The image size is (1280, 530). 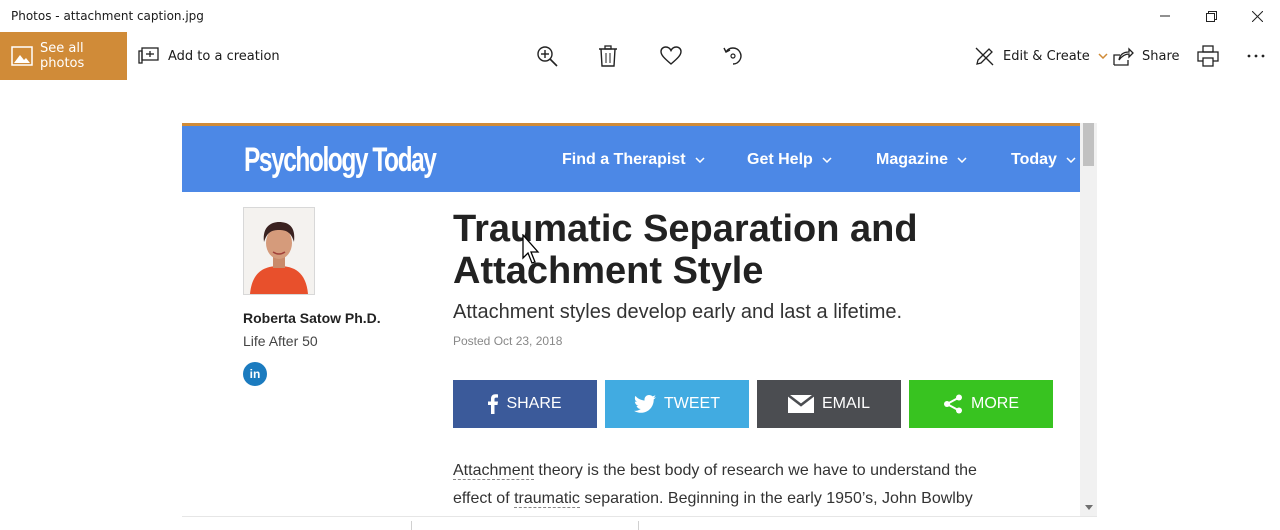 I want to click on delete-button, so click(x=608, y=56).